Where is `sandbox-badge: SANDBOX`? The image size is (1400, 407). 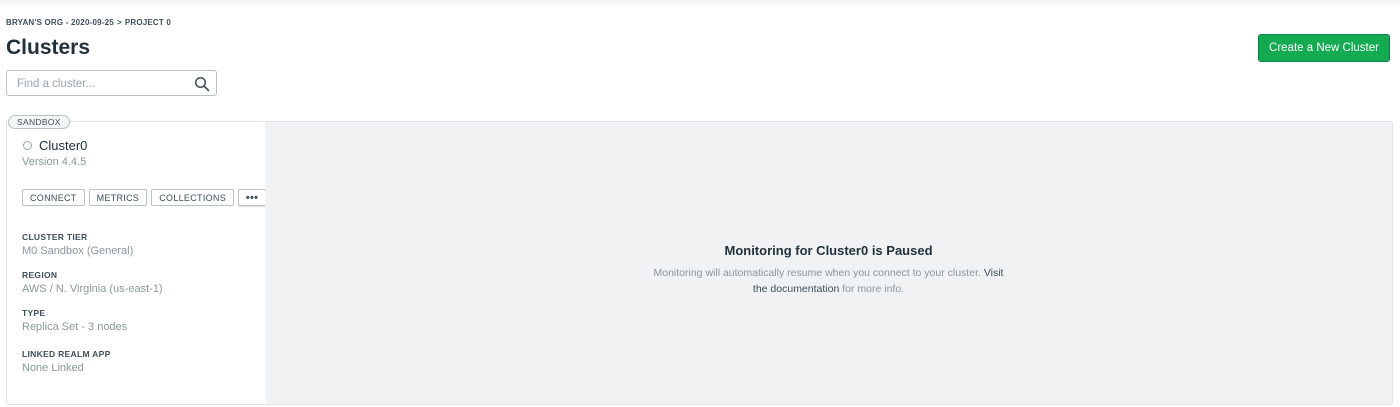 sandbox-badge: SANDBOX is located at coordinates (39, 122).